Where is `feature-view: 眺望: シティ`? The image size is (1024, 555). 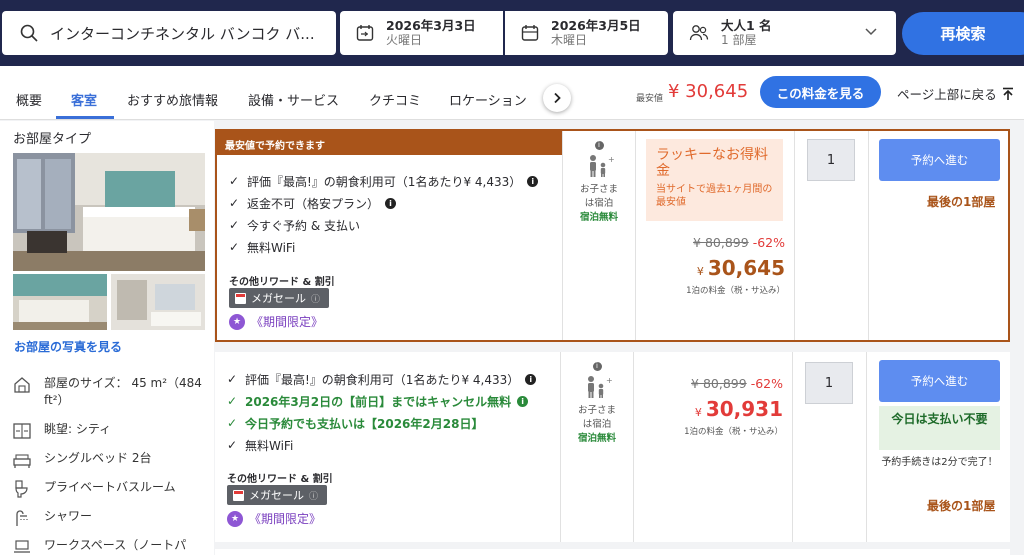 feature-view: 眺望: シティ is located at coordinates (109, 431).